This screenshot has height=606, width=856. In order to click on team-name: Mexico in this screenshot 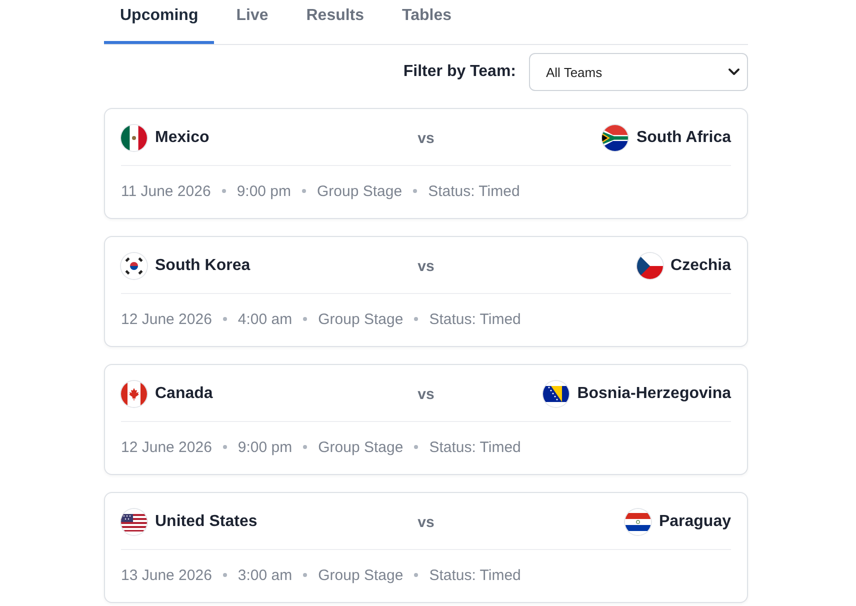, I will do `click(182, 138)`.